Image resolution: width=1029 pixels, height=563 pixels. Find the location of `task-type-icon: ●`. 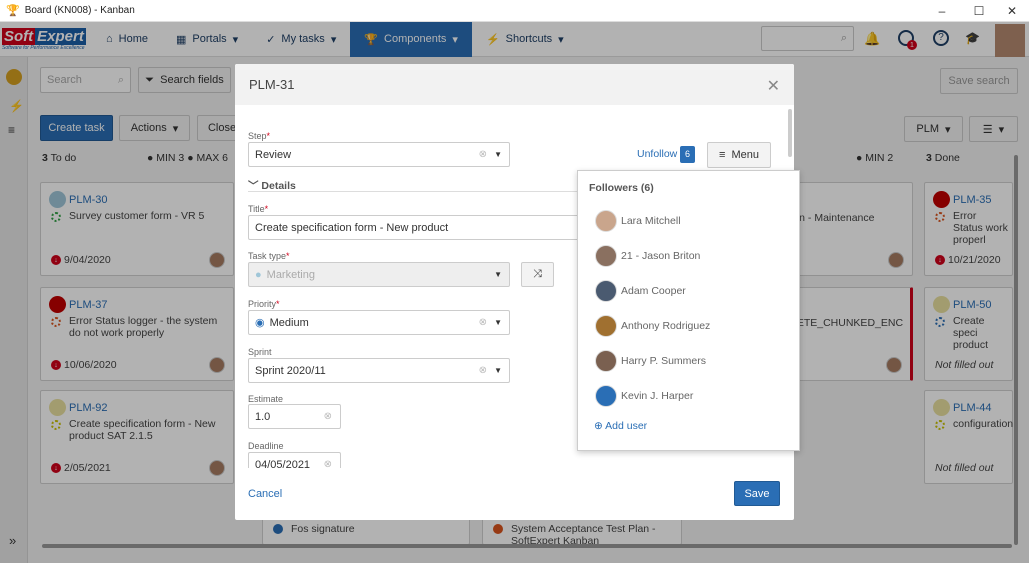

task-type-icon: ● is located at coordinates (258, 274).